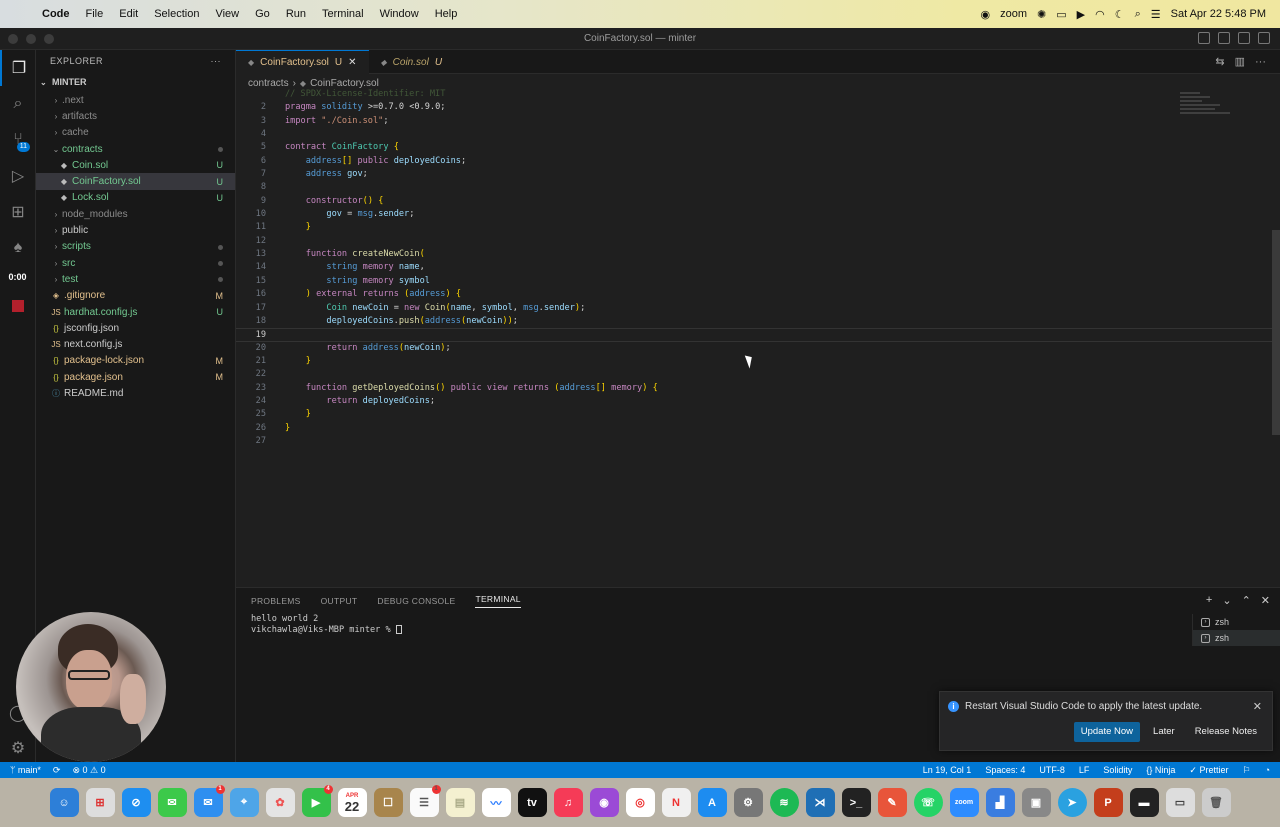  What do you see at coordinates (57, 770) in the screenshot?
I see `sync-icon: ⟳` at bounding box center [57, 770].